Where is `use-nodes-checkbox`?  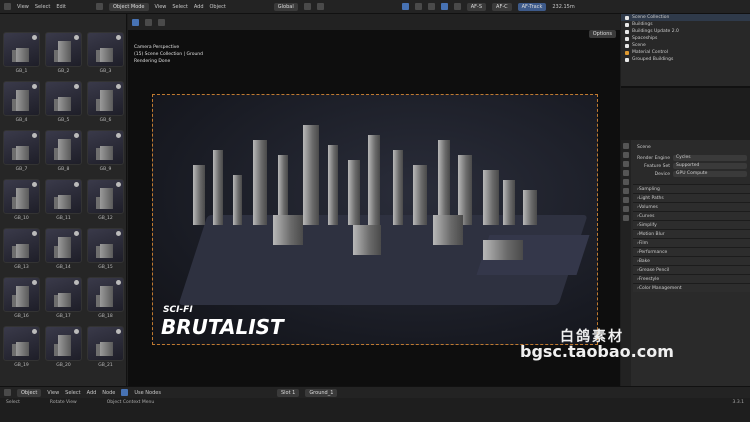
use-nodes-checkbox is located at coordinates (125, 392).